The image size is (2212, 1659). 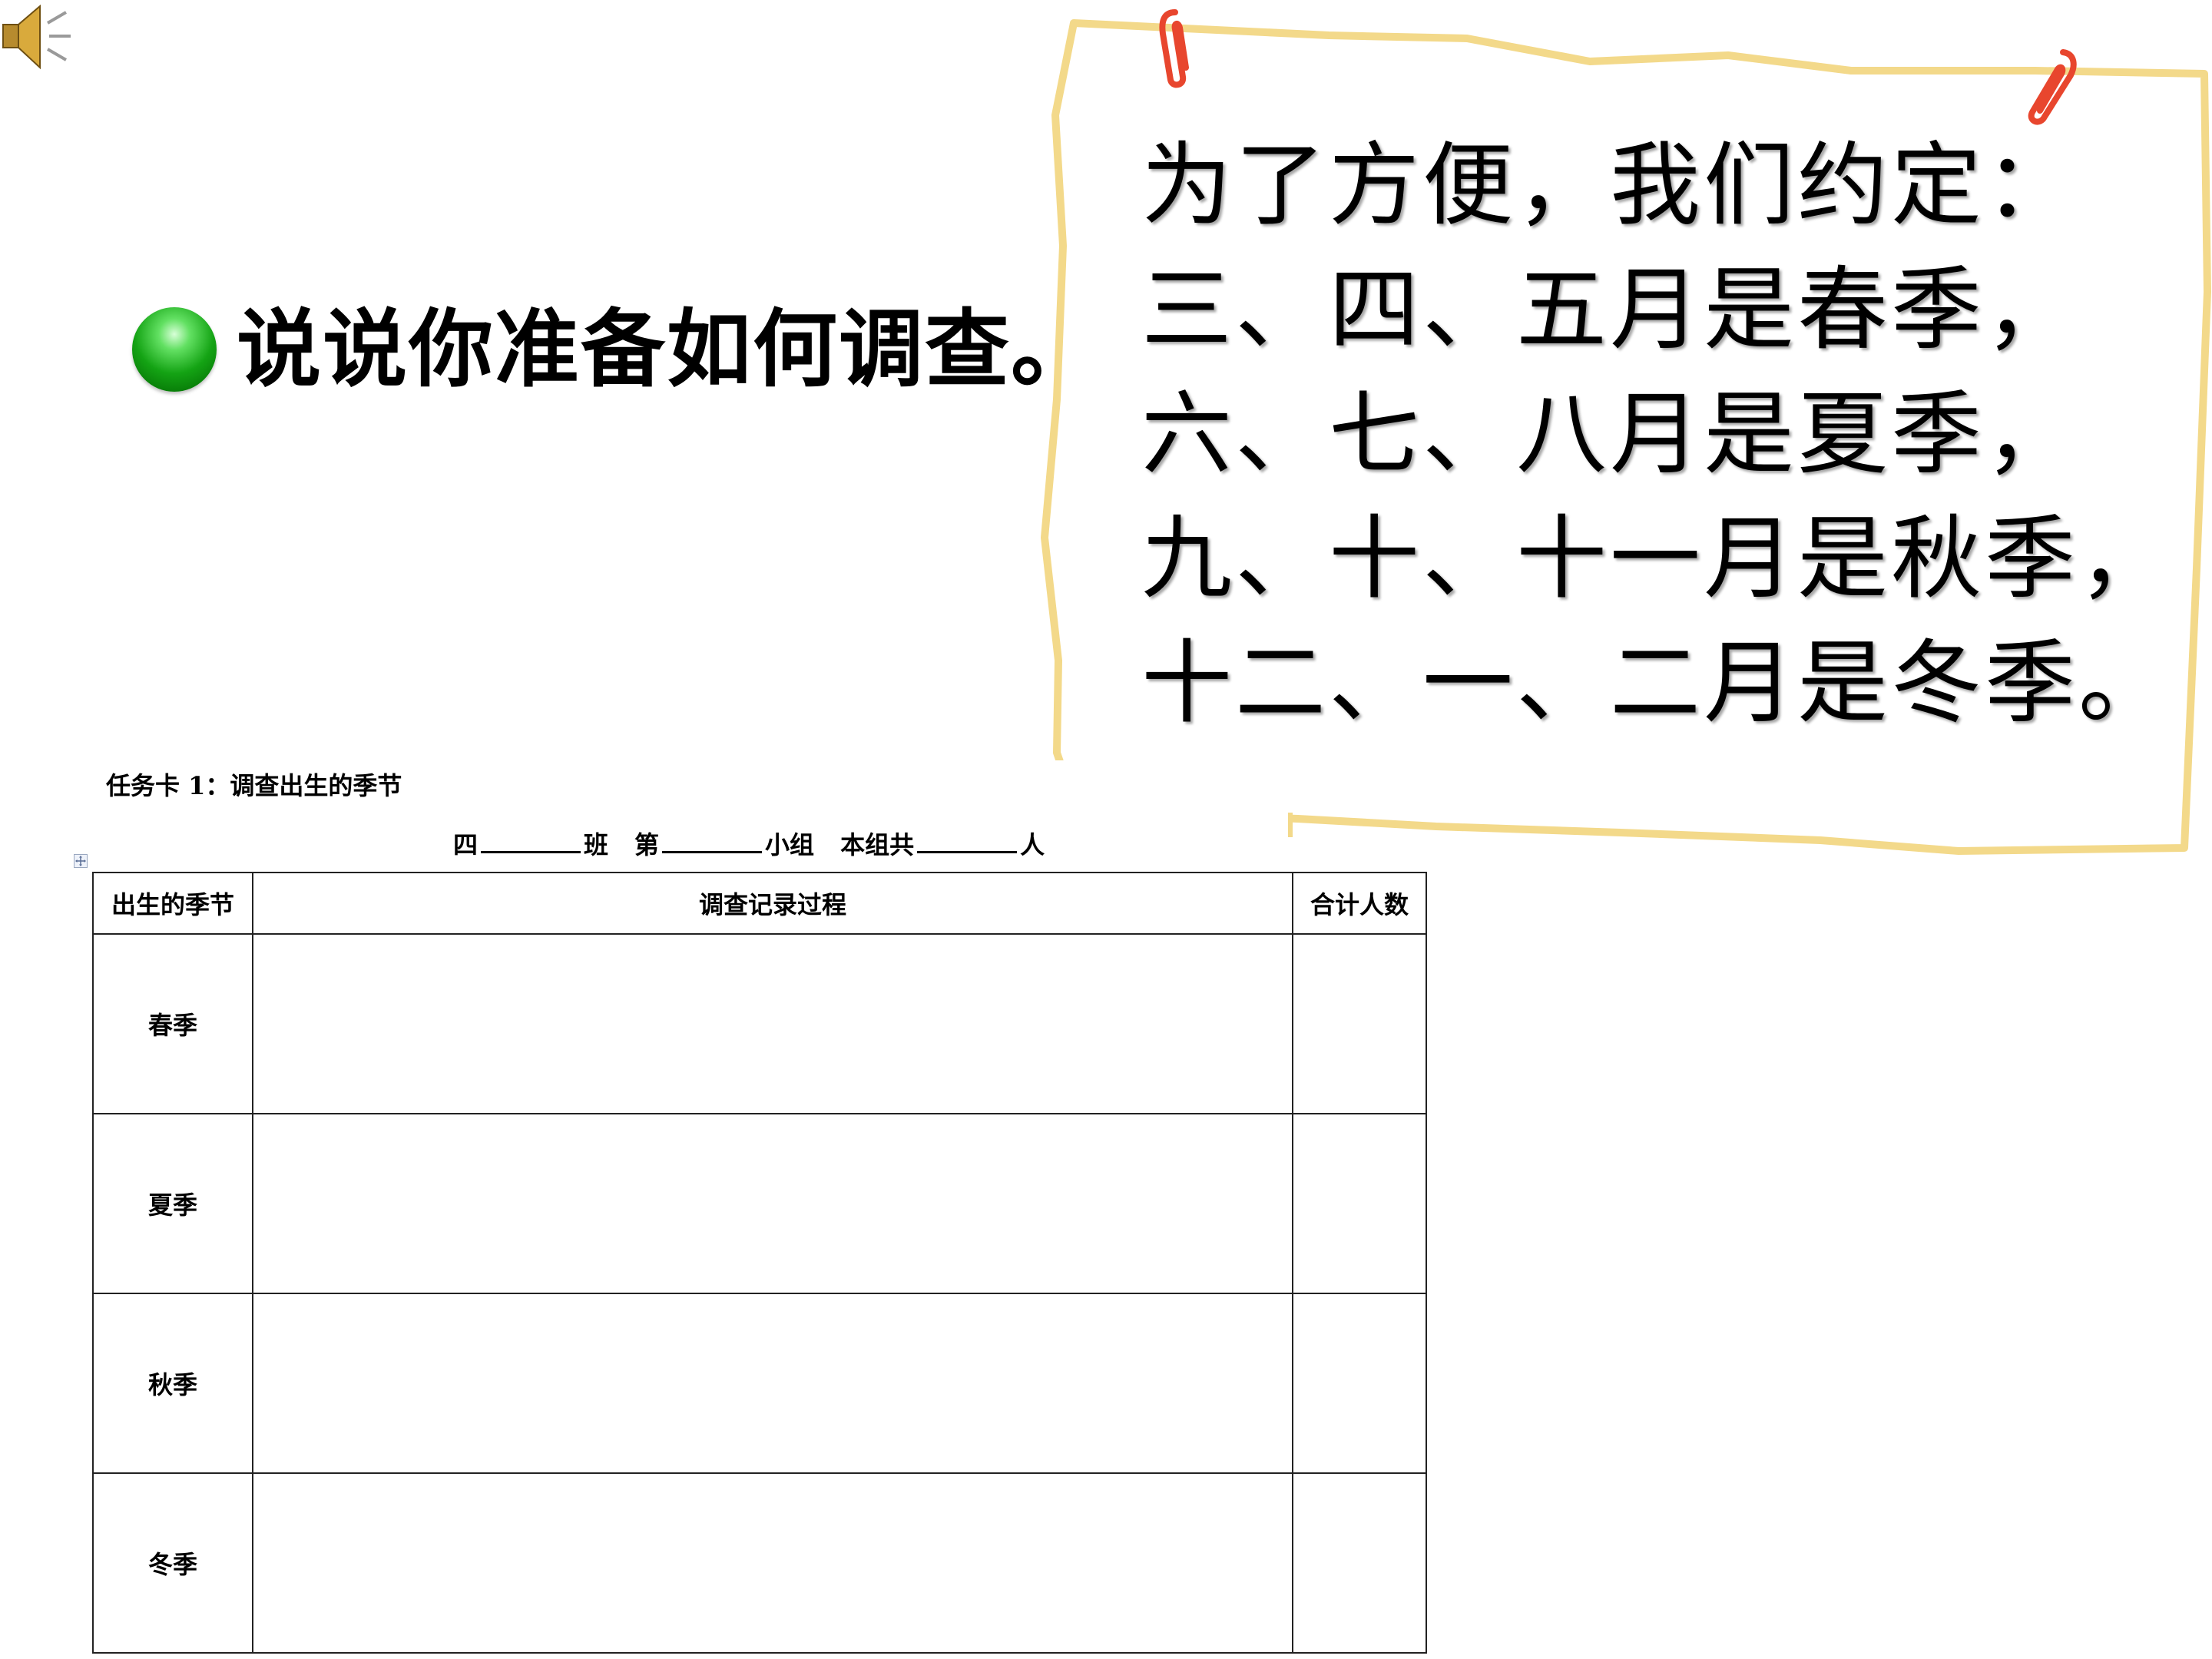 What do you see at coordinates (1033, 844) in the screenshot?
I see `total-suffix: 人` at bounding box center [1033, 844].